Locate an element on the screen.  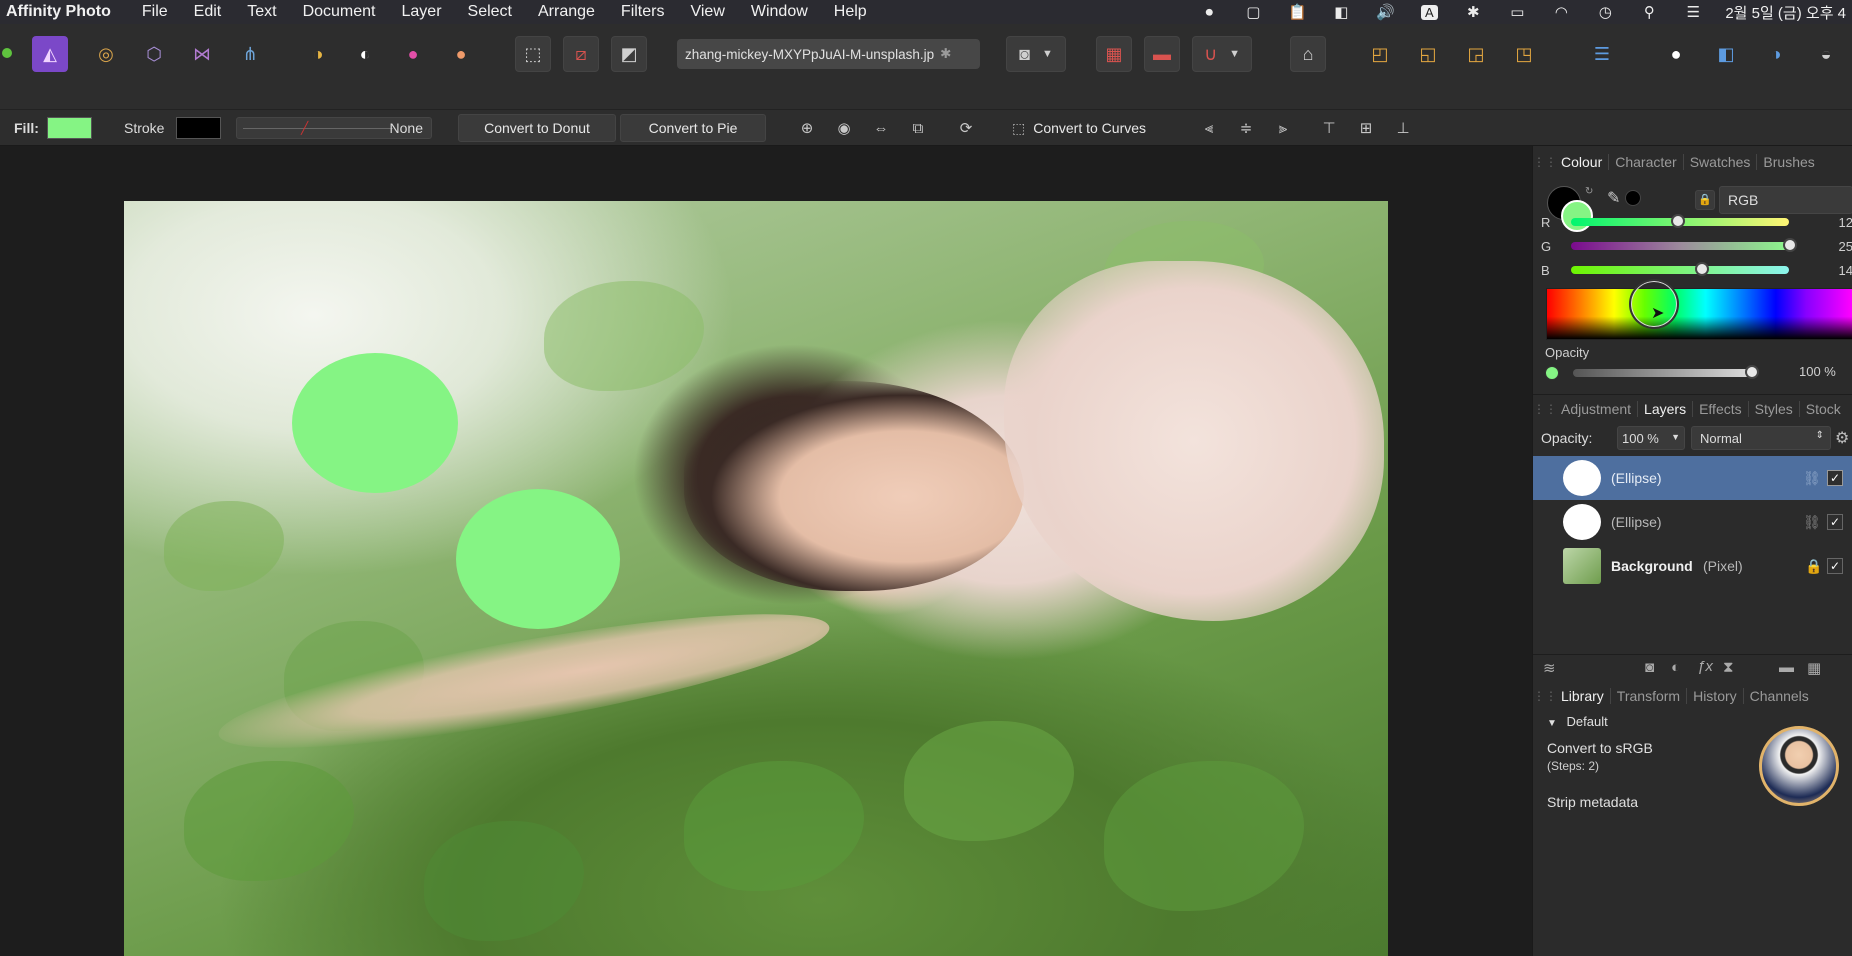
group-folder-icon: ▬ is located at coordinates (1786, 667).